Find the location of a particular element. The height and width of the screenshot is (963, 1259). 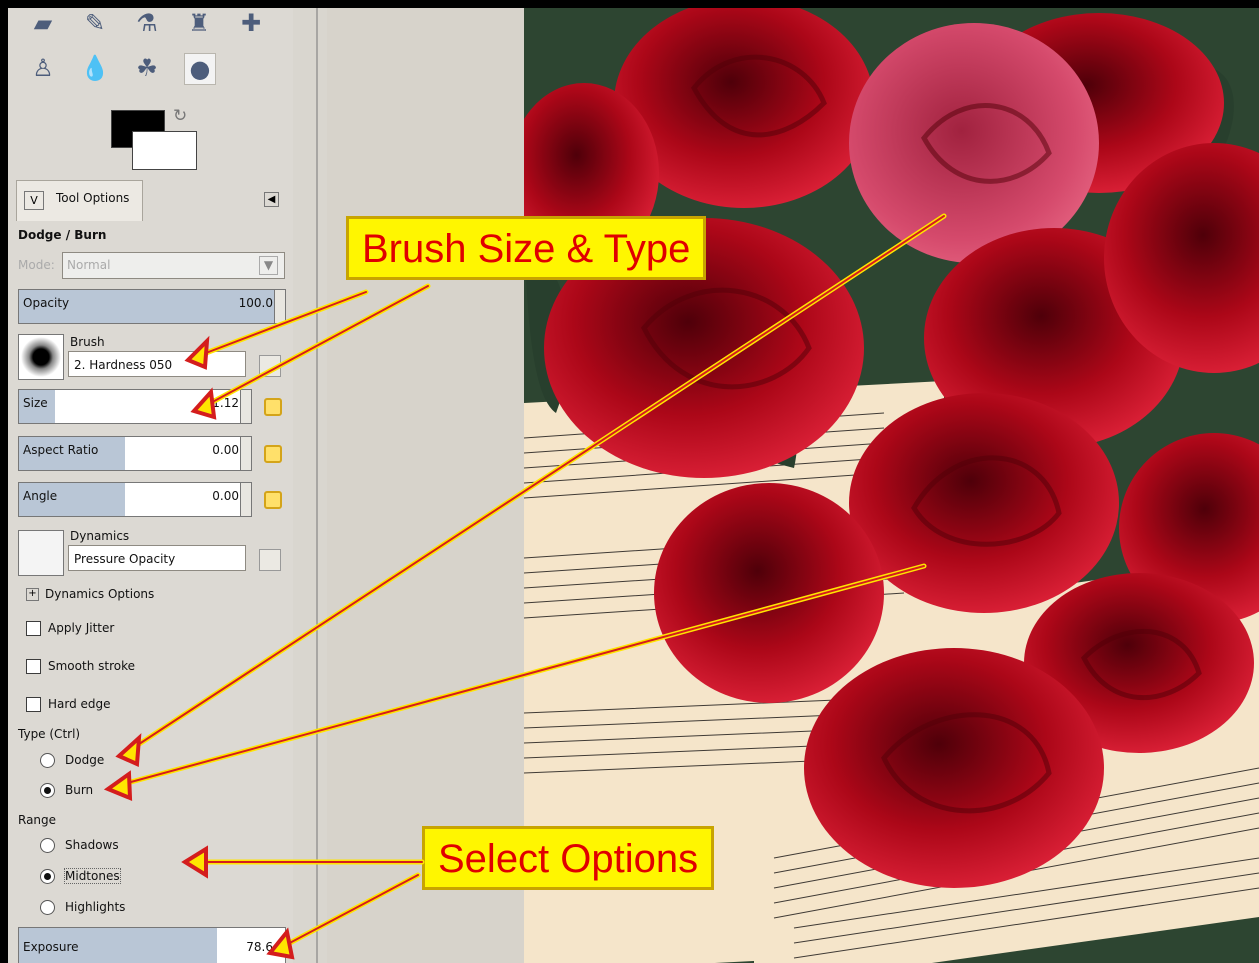

toolbox-bottom-row: ♙ 💧 ☘ ● is located at coordinates (122, 69).